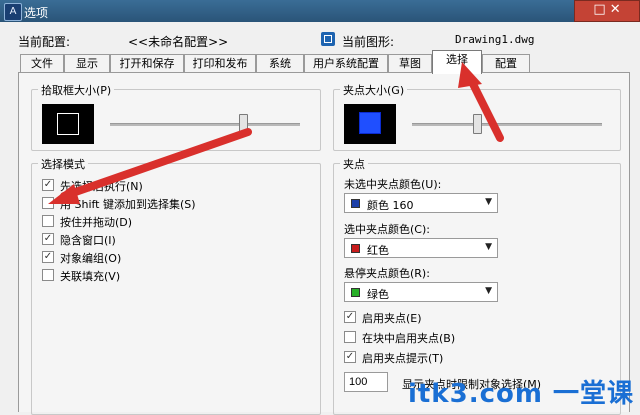 The width and height of the screenshot is (640, 415). What do you see at coordinates (495, 39) in the screenshot?
I see `current-drawing-value: Drawing1.dwg` at bounding box center [495, 39].